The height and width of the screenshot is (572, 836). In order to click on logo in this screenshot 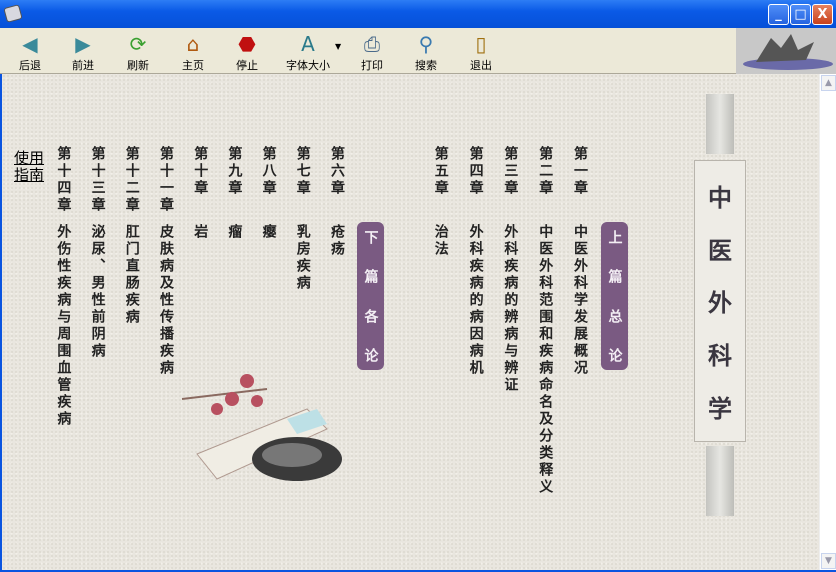, I will do `click(786, 51)`.